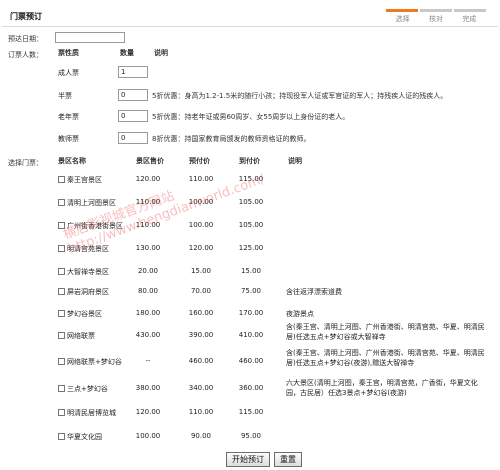 The width and height of the screenshot is (500, 470). Describe the element at coordinates (275, 73) in the screenshot. I see `ticket-row-adult: 成人票 1` at that location.